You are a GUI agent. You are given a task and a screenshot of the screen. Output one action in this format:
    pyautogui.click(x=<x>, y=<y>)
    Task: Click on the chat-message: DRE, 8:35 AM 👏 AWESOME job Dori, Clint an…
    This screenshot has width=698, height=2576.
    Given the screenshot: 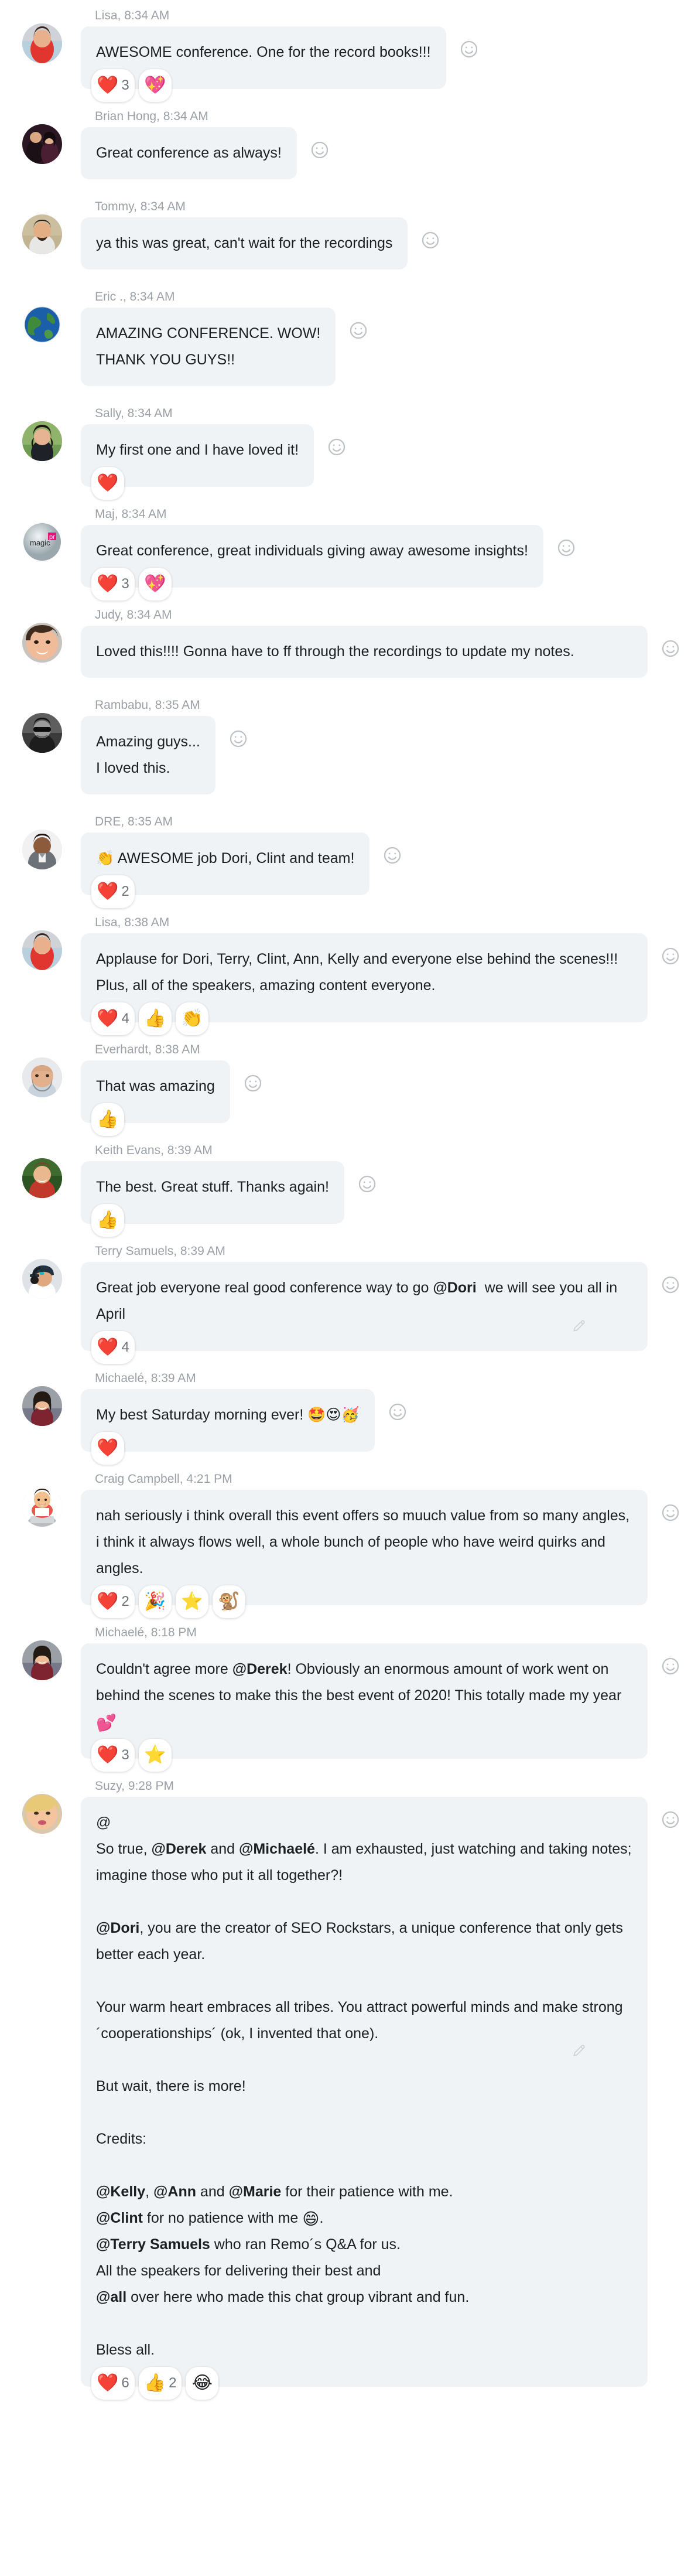 What is the action you would take?
    pyautogui.click(x=349, y=861)
    